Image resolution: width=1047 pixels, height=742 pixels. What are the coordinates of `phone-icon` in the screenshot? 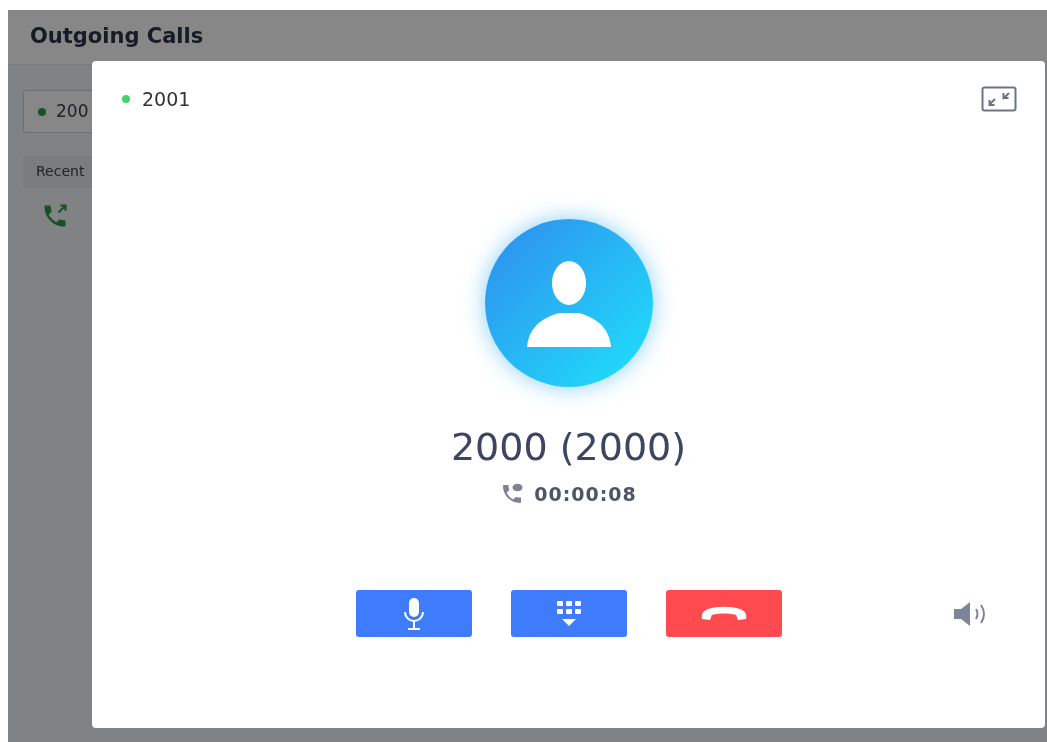 It's located at (512, 493).